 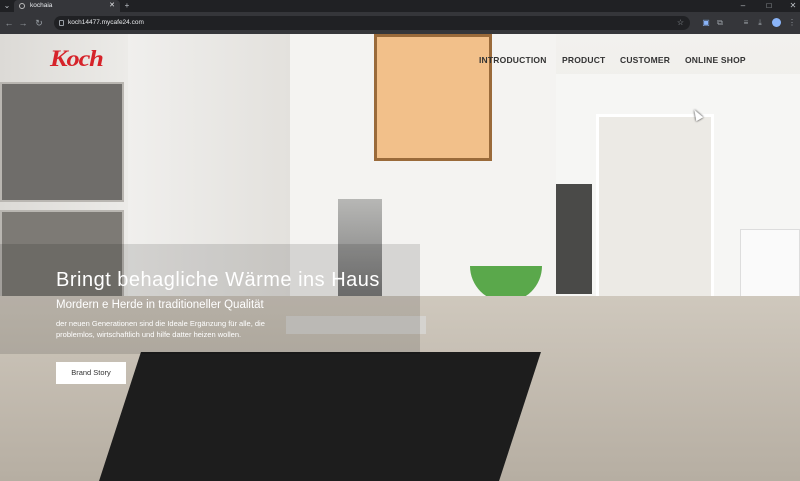 I want to click on profile-avatar-icon, so click(x=776, y=23).